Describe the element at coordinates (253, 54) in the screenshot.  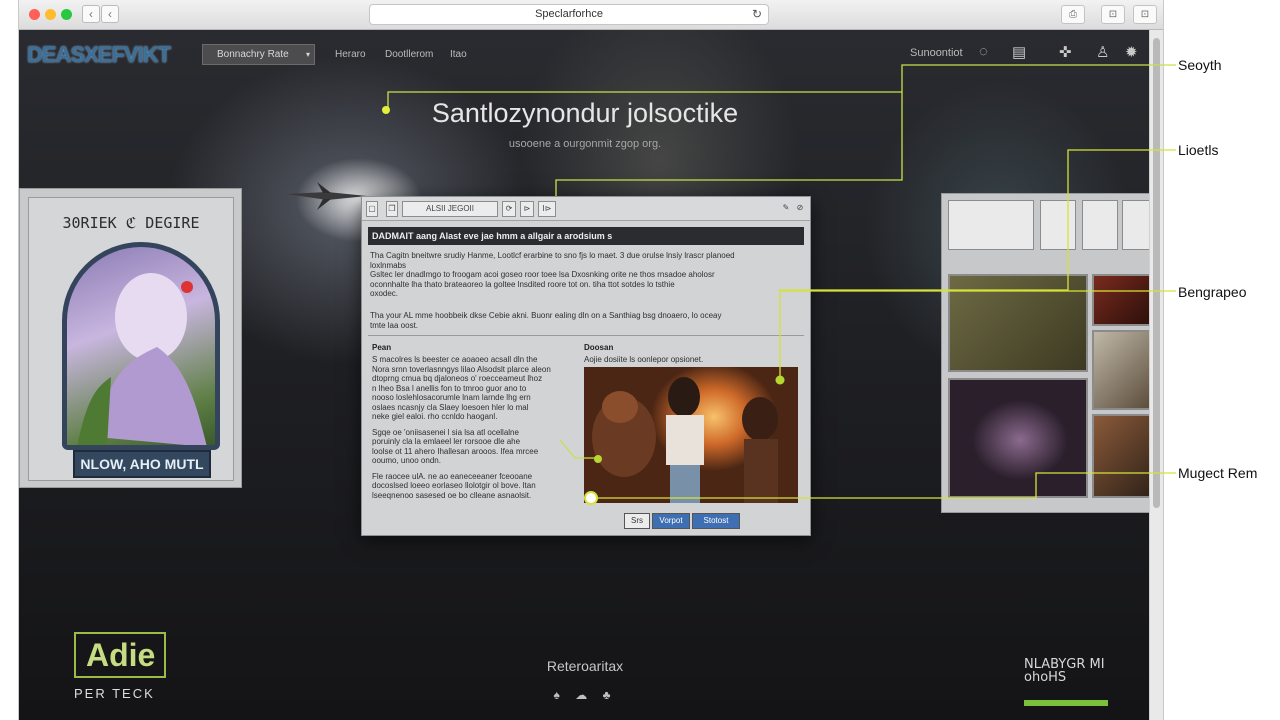
I see `header-dropdown-label: Bonnachry Rate` at that location.